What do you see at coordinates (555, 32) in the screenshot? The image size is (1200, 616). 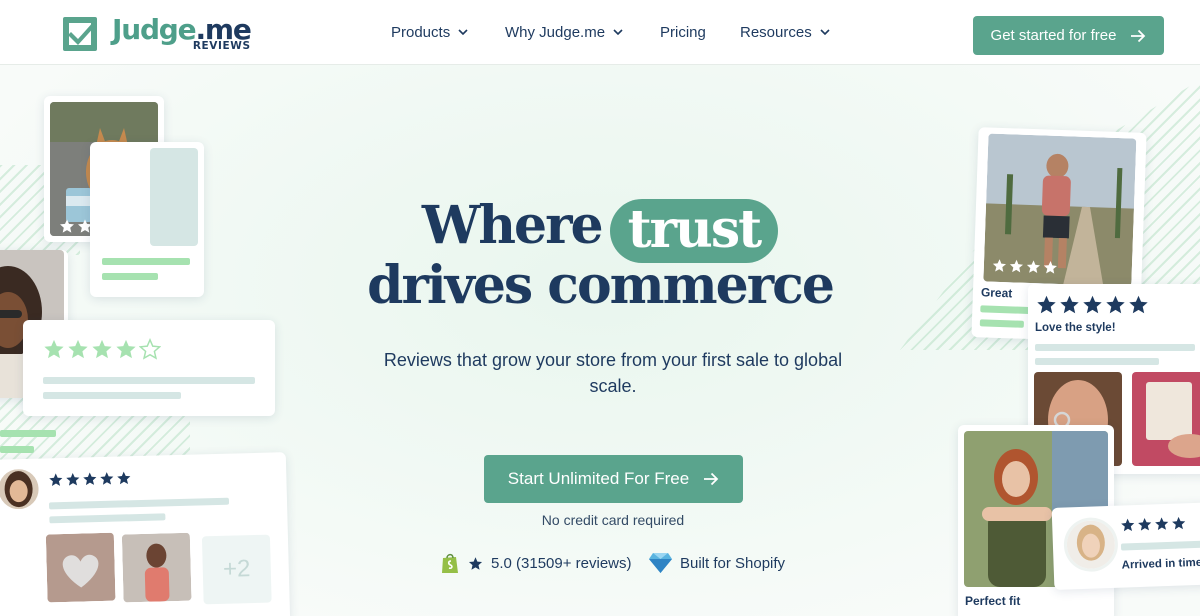 I see `menu-why-label: Why Judge.me` at bounding box center [555, 32].